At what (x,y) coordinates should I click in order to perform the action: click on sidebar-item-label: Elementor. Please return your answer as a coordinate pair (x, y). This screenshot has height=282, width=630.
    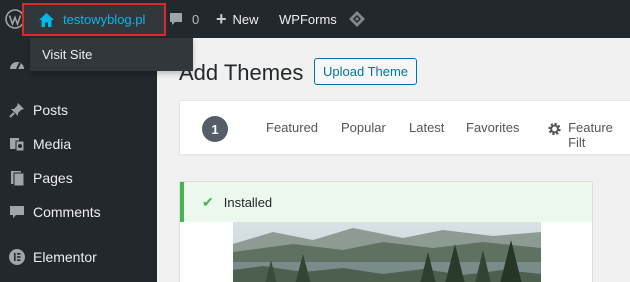
    Looking at the image, I should click on (65, 257).